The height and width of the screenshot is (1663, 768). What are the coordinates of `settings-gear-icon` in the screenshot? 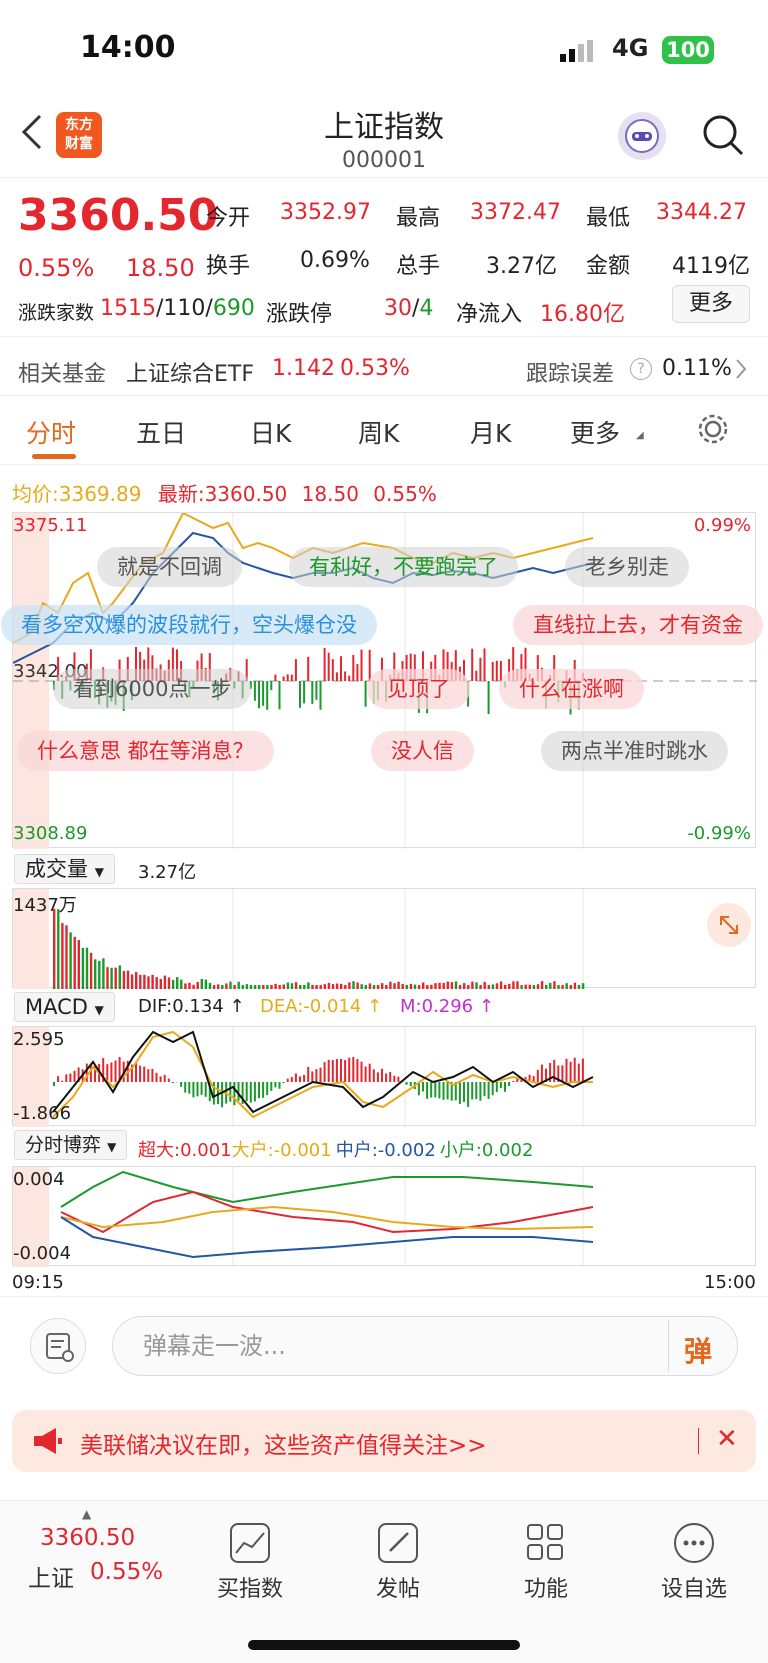 It's located at (713, 431).